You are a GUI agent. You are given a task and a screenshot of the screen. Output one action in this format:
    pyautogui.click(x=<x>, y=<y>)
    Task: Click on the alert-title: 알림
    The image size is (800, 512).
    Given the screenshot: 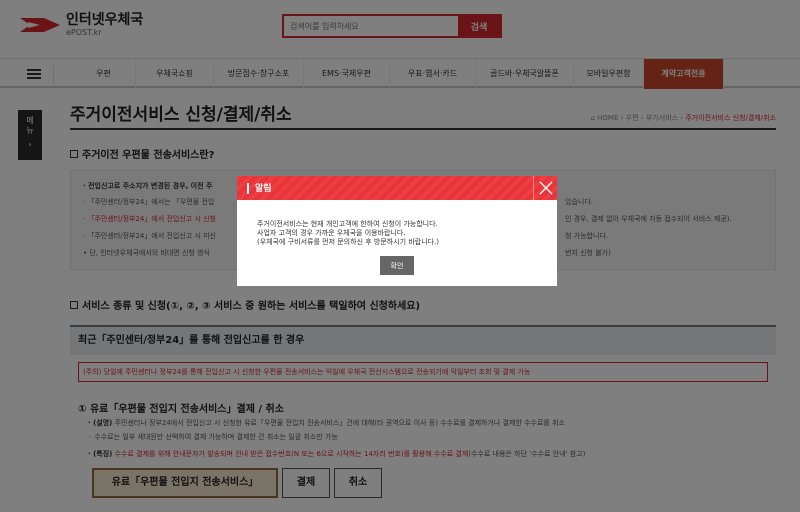 What is the action you would take?
    pyautogui.click(x=263, y=189)
    